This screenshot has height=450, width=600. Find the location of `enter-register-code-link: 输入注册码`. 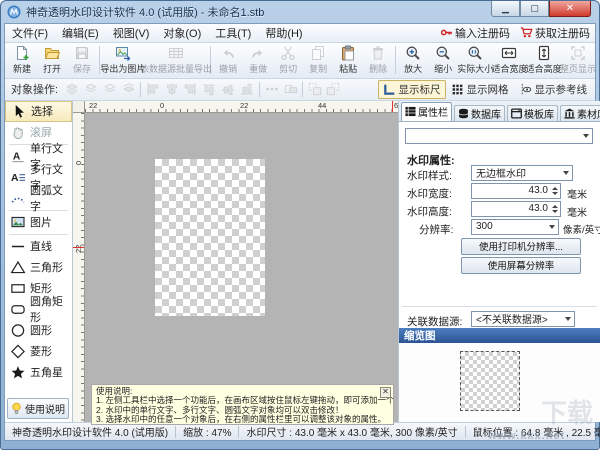

enter-register-code-link: 输入注册码 is located at coordinates (475, 33).